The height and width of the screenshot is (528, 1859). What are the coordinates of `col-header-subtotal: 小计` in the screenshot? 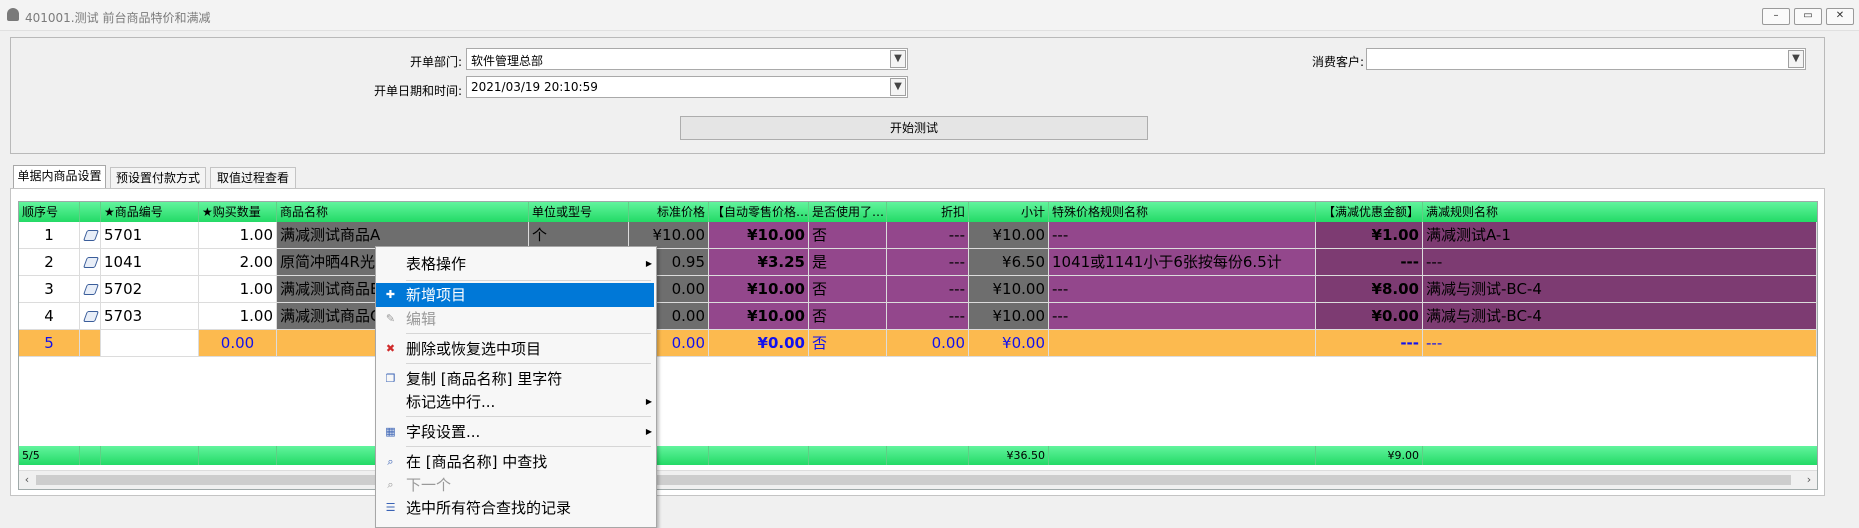 It's located at (1009, 212).